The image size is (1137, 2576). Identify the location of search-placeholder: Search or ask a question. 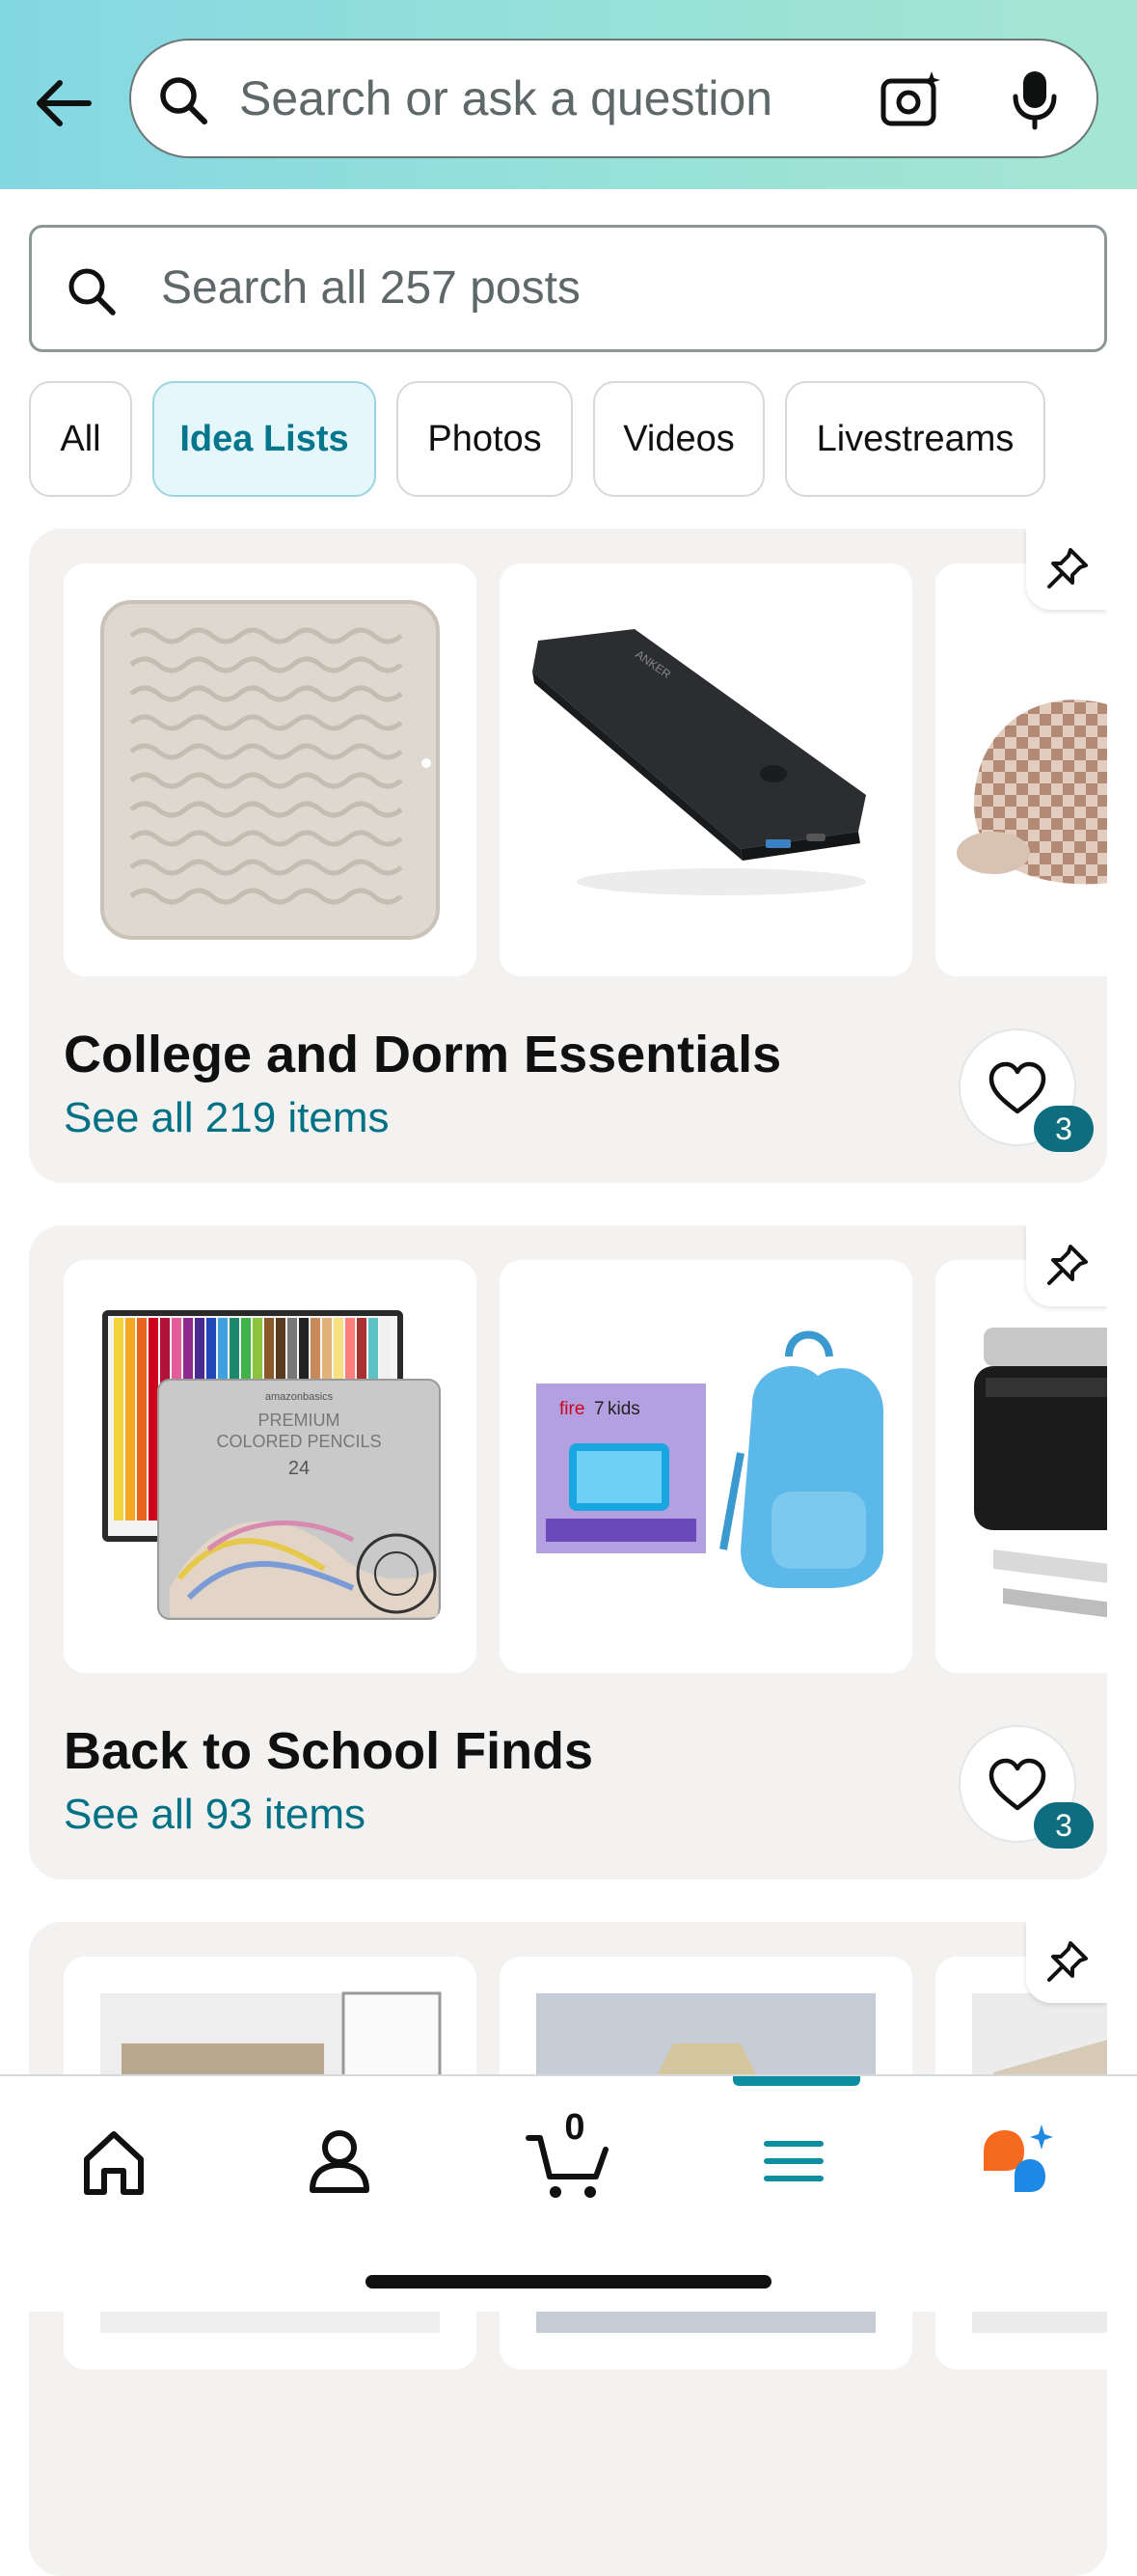
(506, 98).